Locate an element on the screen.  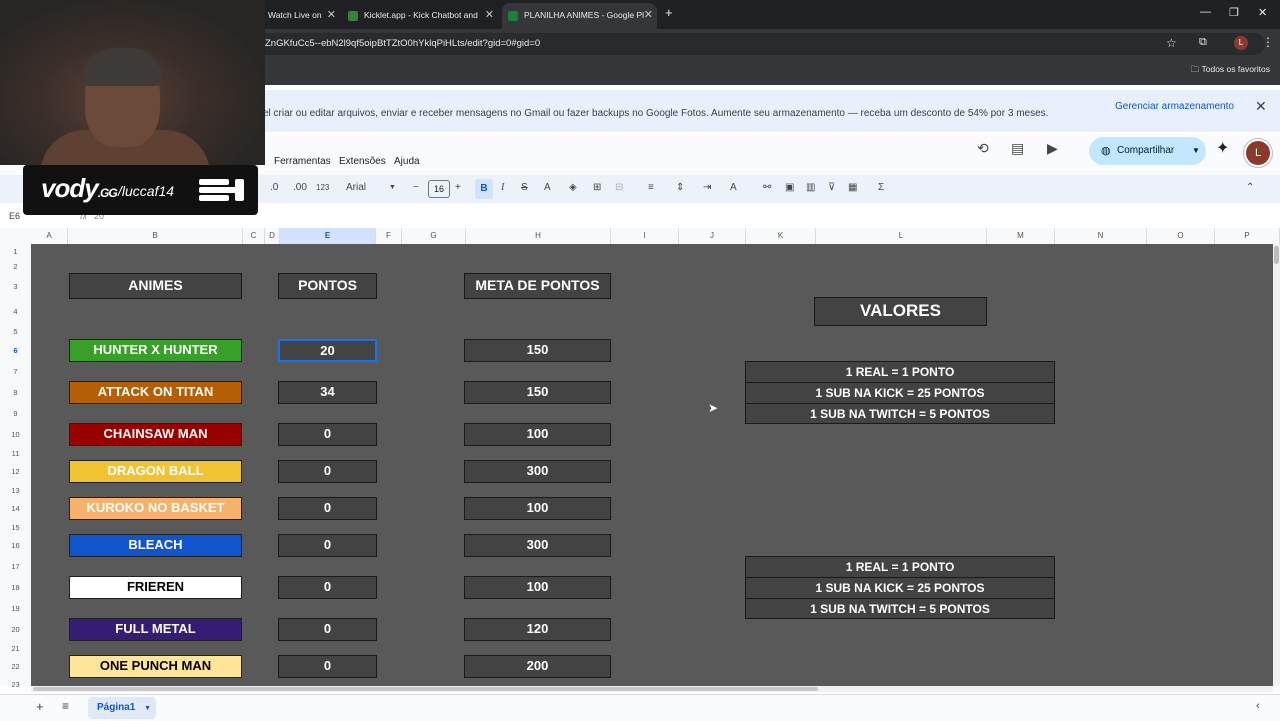
column-header-i: I is located at coordinates (645, 236).